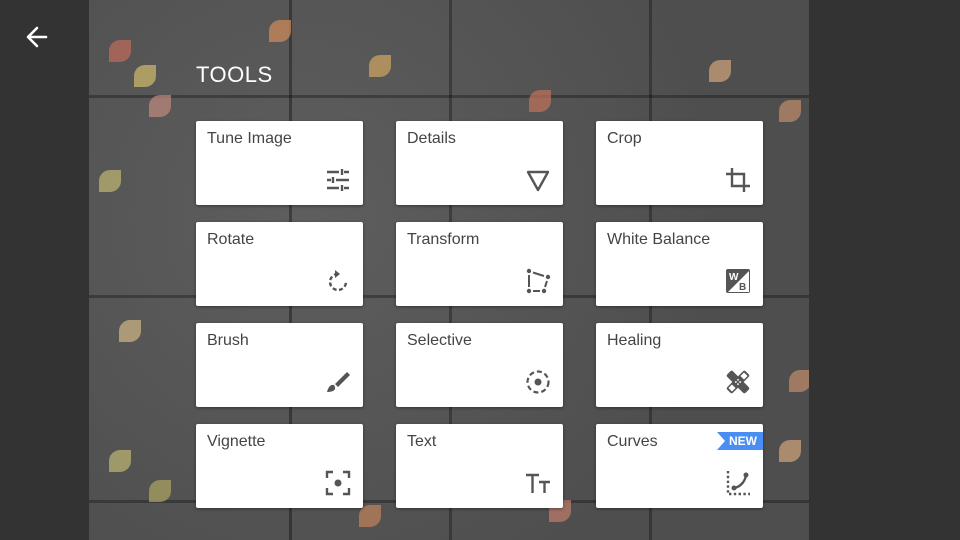 The height and width of the screenshot is (540, 960). I want to click on tool-card-rotate: Rotate, so click(279, 264).